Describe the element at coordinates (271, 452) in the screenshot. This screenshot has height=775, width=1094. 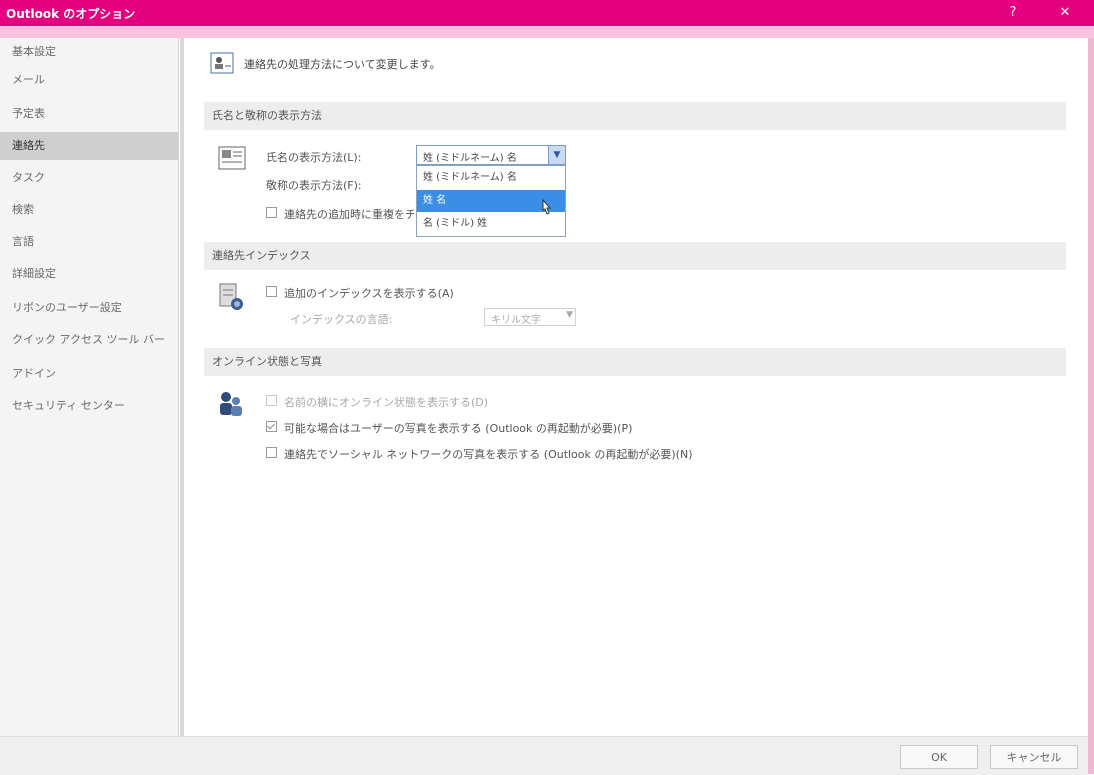
I see `social-photos-checkbox` at that location.